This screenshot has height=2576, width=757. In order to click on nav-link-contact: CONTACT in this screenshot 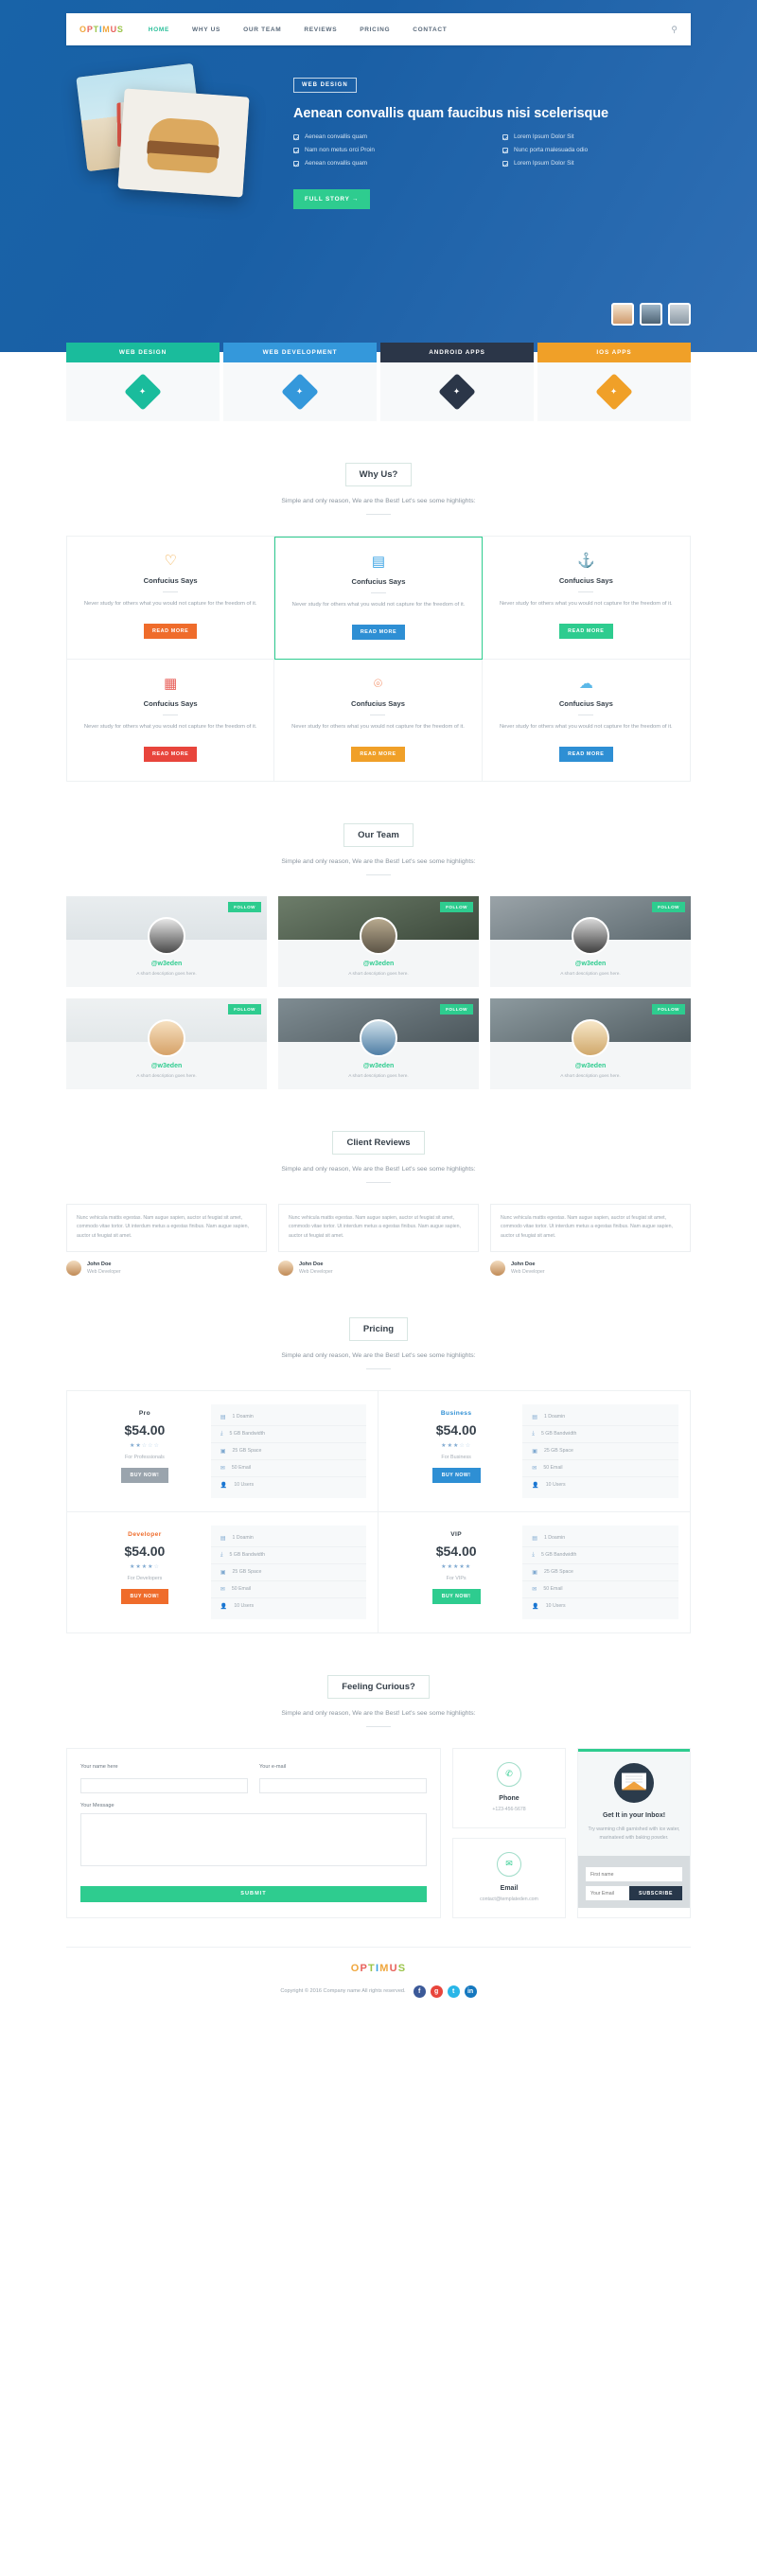, I will do `click(430, 29)`.